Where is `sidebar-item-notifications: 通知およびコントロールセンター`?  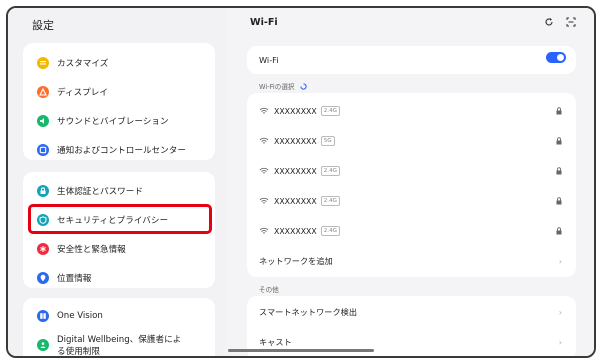
sidebar-item-notifications: 通知およびコントロールセンター is located at coordinates (111, 150).